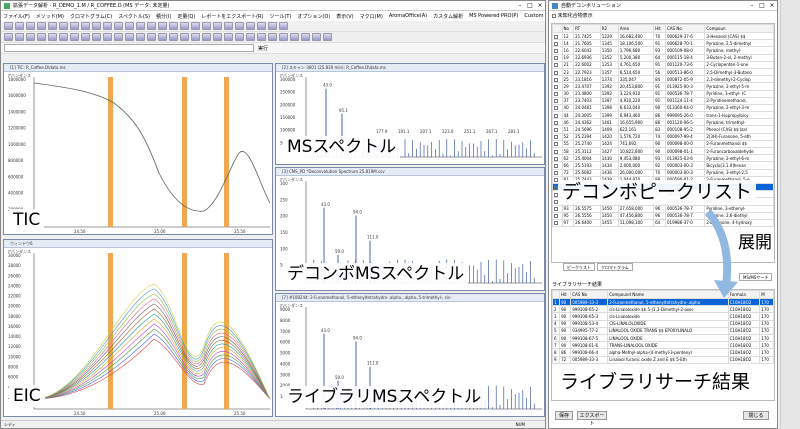 This screenshot has width=800, height=429. What do you see at coordinates (163, 16) in the screenshot?
I see `menu-item: 積分(I)` at bounding box center [163, 16].